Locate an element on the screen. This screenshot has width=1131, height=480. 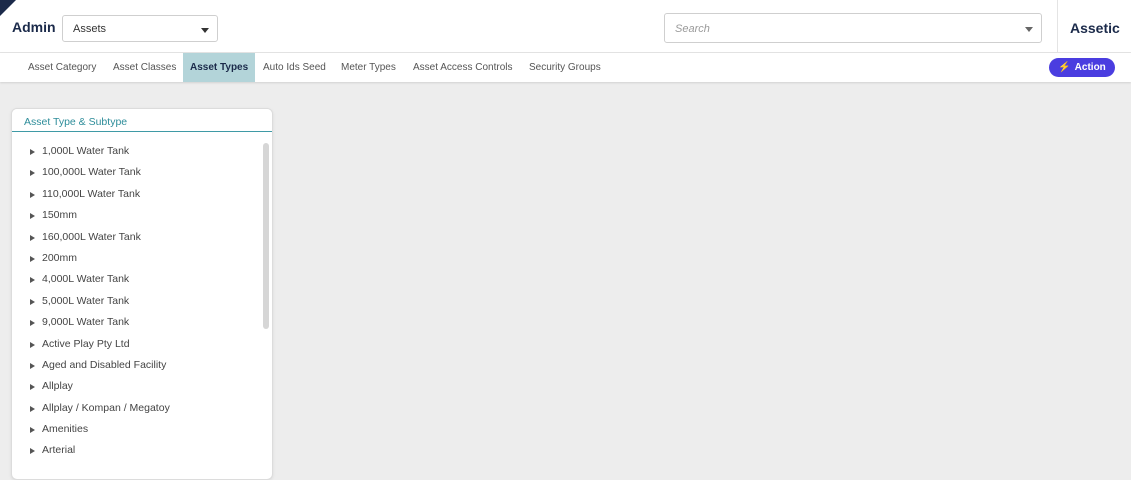
tab-asset-classes: Asset Classes is located at coordinates (144, 67).